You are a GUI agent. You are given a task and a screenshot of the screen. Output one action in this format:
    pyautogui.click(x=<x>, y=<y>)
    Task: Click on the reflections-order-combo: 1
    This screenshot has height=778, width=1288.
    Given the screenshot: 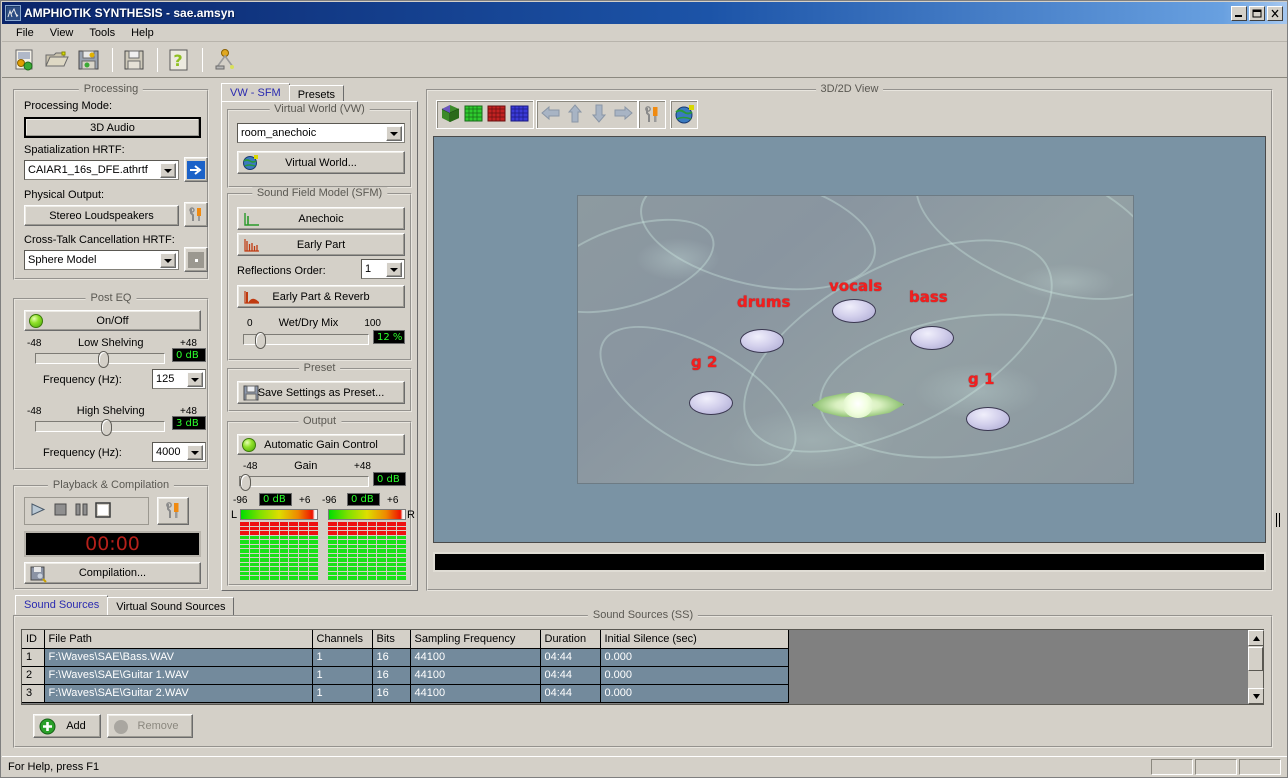 What is the action you would take?
    pyautogui.click(x=383, y=269)
    